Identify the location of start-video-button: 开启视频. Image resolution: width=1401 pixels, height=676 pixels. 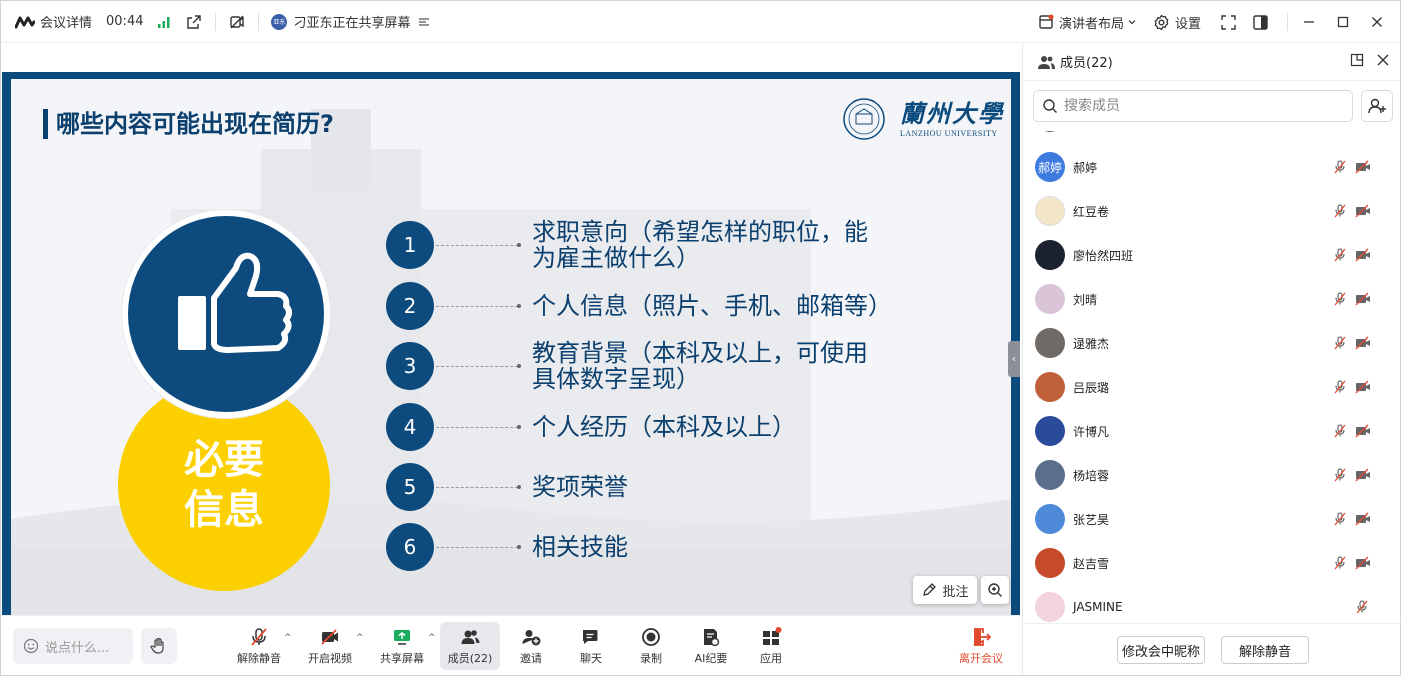
(330, 646).